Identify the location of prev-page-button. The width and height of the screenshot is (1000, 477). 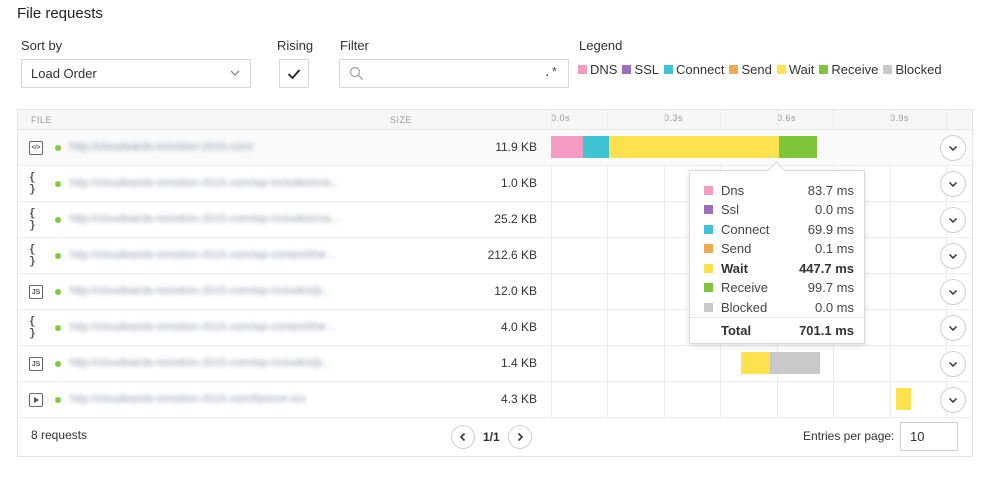
(463, 437).